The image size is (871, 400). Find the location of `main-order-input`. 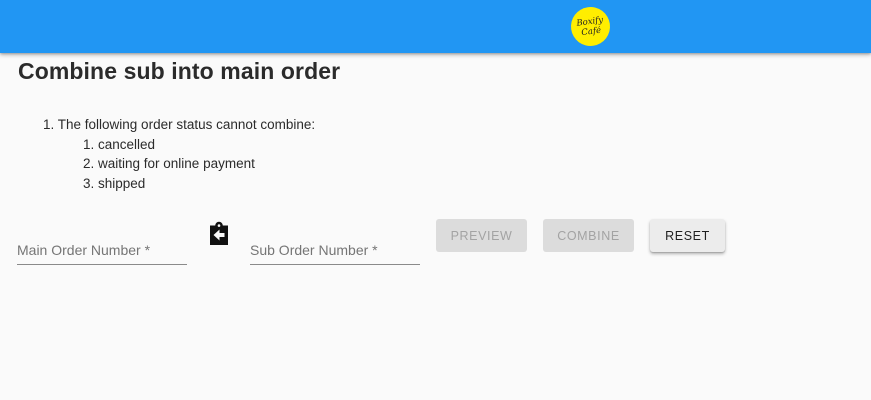

main-order-input is located at coordinates (102, 250).